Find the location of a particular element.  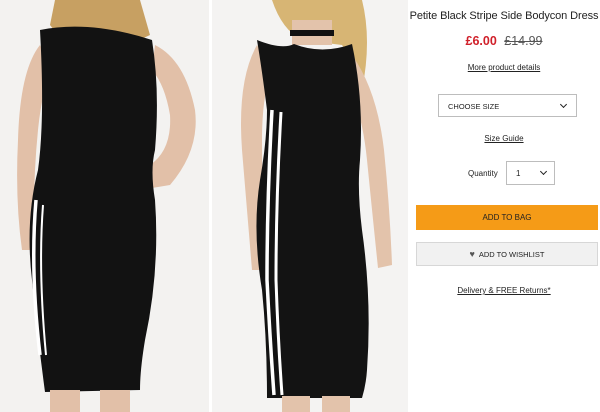

size-select-value: CHOOSE SIZE is located at coordinates (474, 106).